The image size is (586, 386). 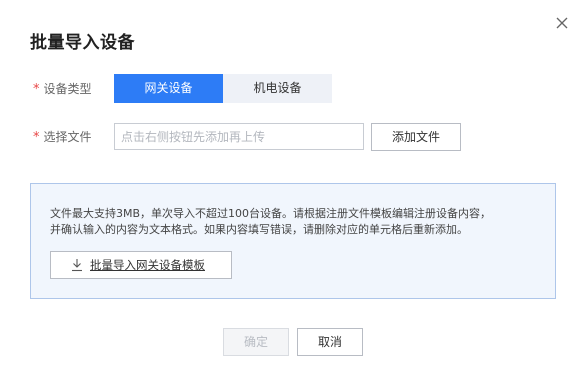 I want to click on dialog-title: 批量导入设备, so click(x=82, y=43).